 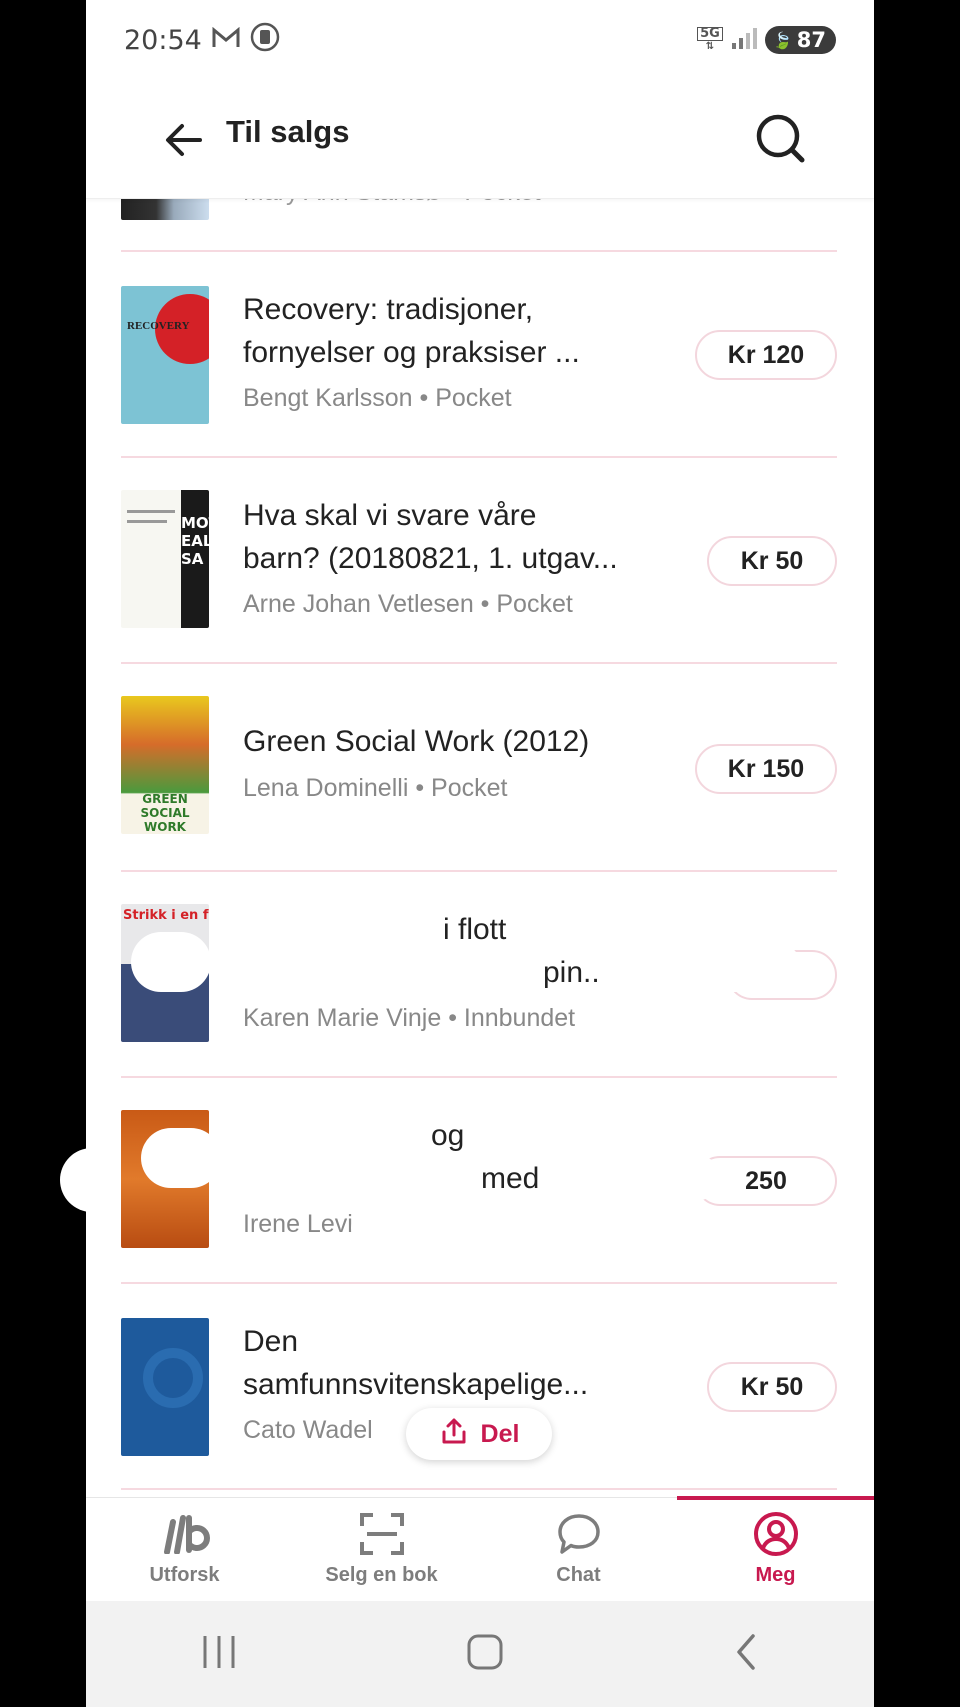 I want to click on nav-label: Utforsk, so click(x=184, y=1575).